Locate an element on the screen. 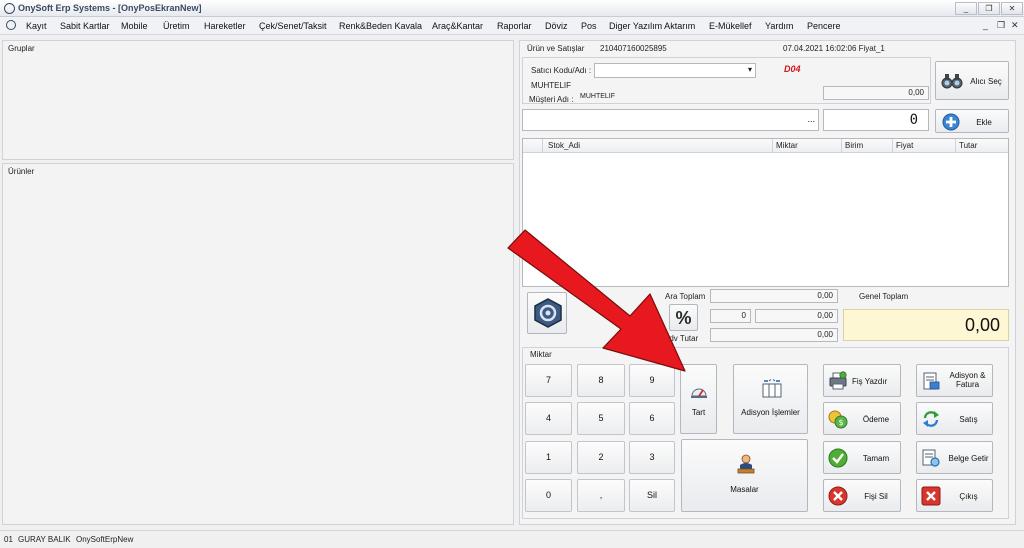 The image size is (1024, 548). menu-uretim: Üretim is located at coordinates (176, 26).